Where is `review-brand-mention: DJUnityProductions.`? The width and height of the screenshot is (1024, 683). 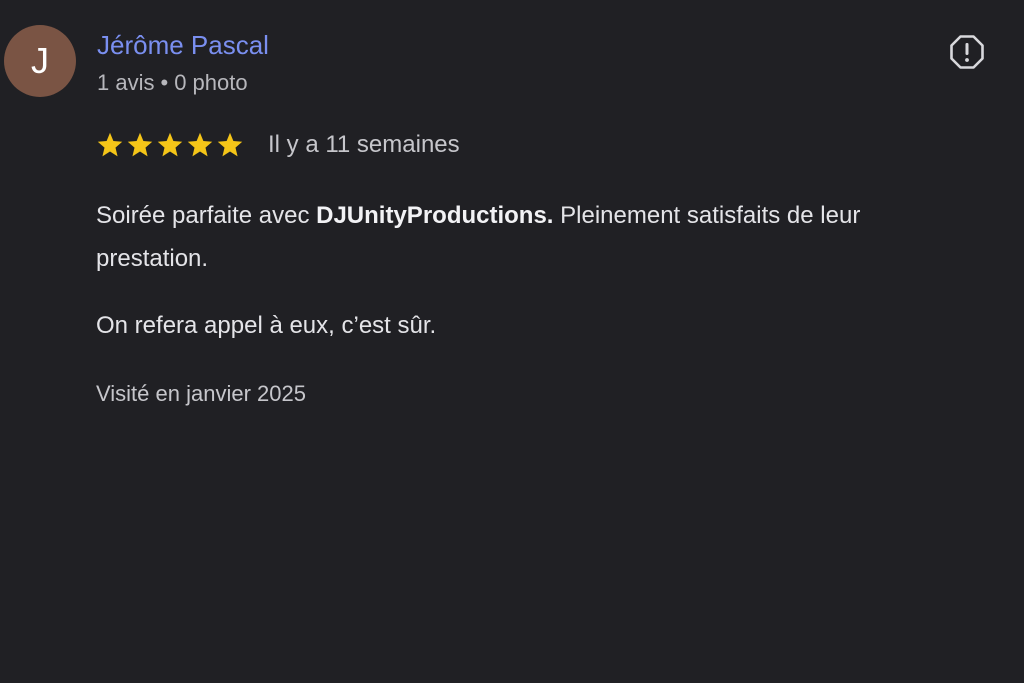
review-brand-mention: DJUnityProductions. is located at coordinates (435, 215).